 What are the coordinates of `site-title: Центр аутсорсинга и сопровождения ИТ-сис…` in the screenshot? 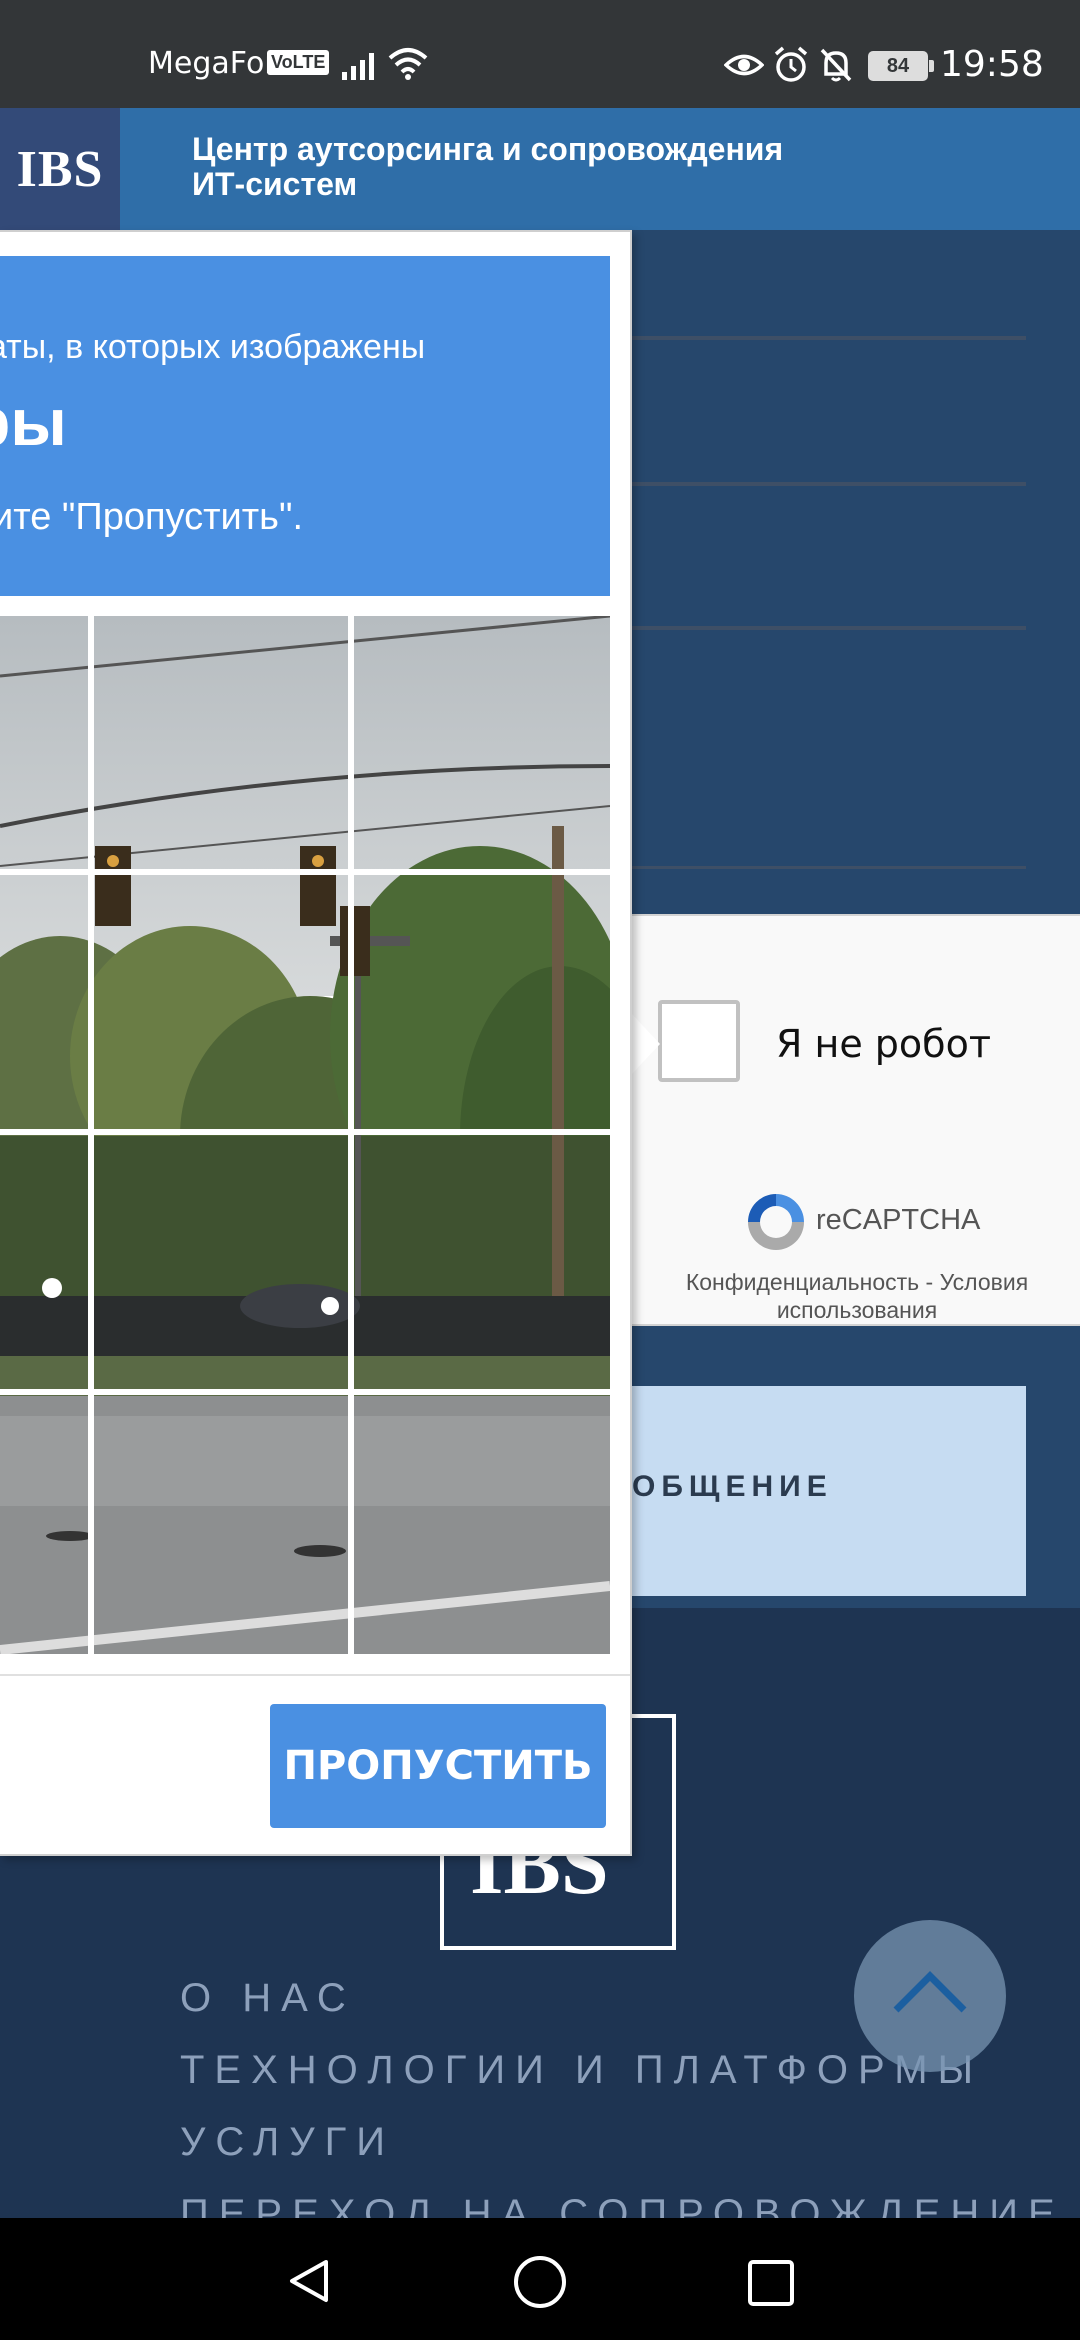 It's located at (488, 166).